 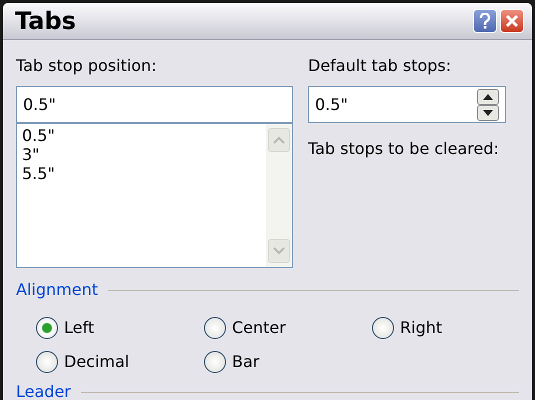 I want to click on radio-label: Left, so click(x=79, y=328).